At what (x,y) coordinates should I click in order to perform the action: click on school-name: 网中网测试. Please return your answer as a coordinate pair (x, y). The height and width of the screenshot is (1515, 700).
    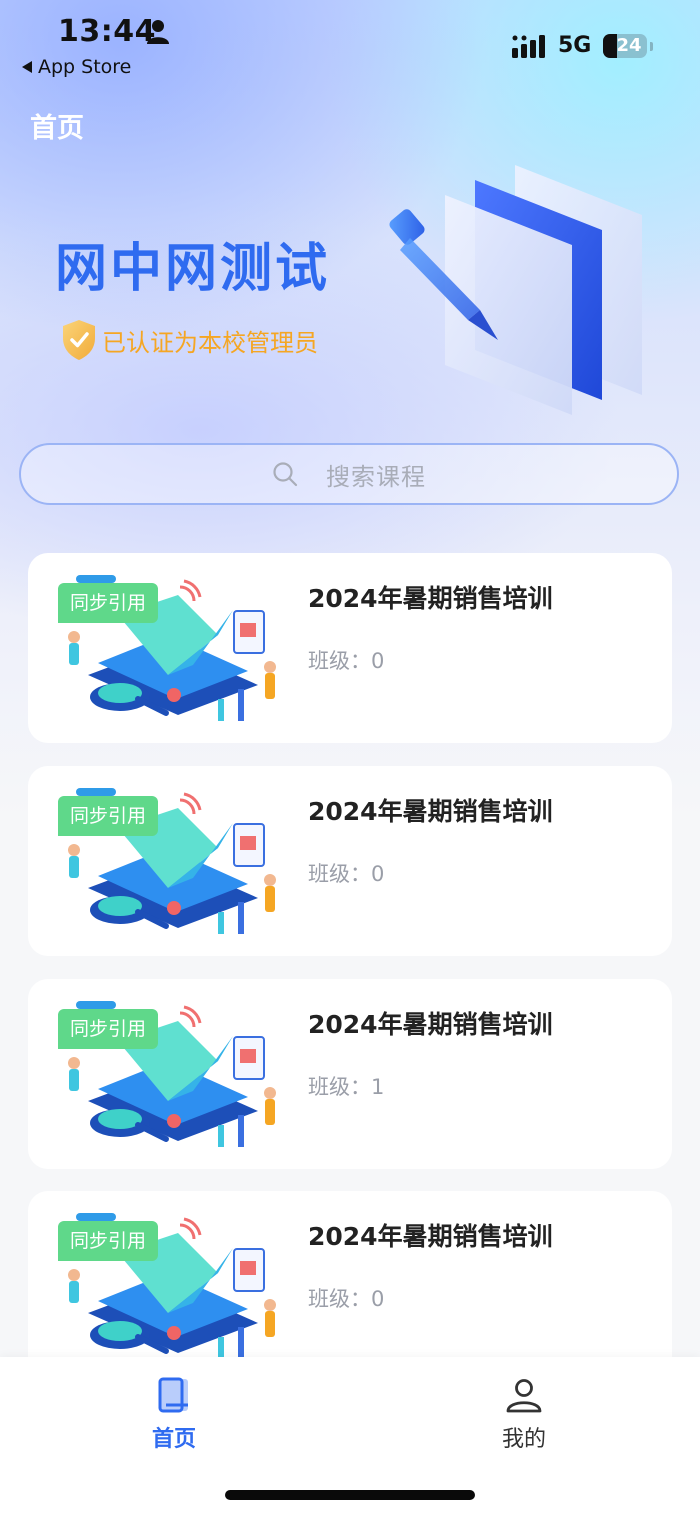
    Looking at the image, I should click on (193, 269).